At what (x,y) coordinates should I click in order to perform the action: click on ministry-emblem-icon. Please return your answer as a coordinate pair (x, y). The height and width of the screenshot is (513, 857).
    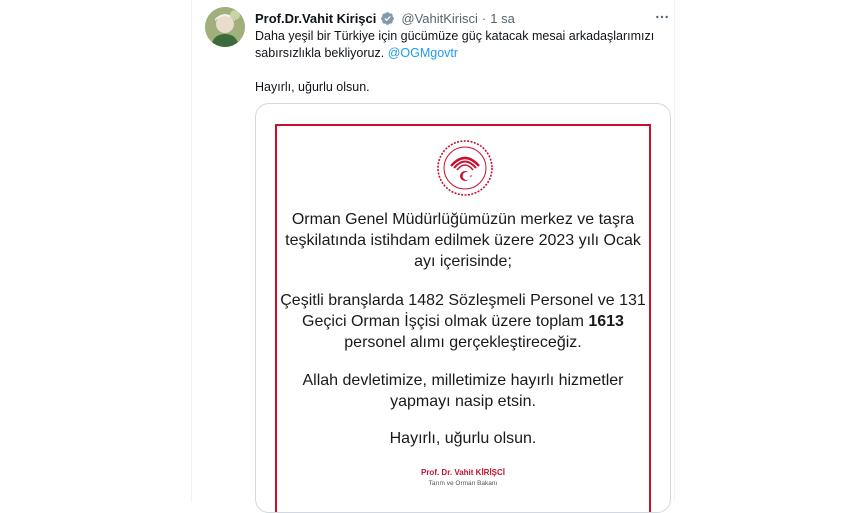
    Looking at the image, I should click on (465, 168).